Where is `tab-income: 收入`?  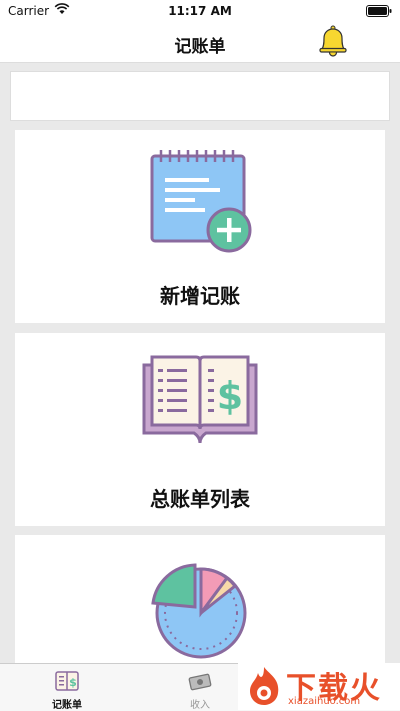
tab-income: 收入 is located at coordinates (200, 687).